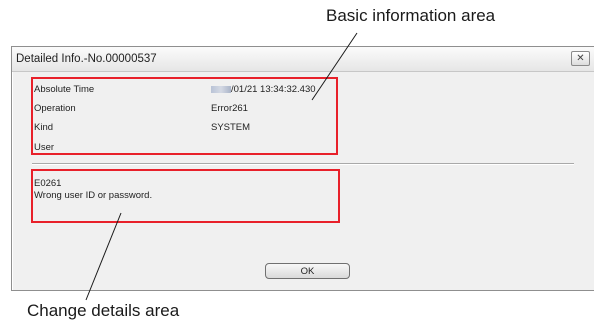  What do you see at coordinates (303, 164) in the screenshot?
I see `section-divider` at bounding box center [303, 164].